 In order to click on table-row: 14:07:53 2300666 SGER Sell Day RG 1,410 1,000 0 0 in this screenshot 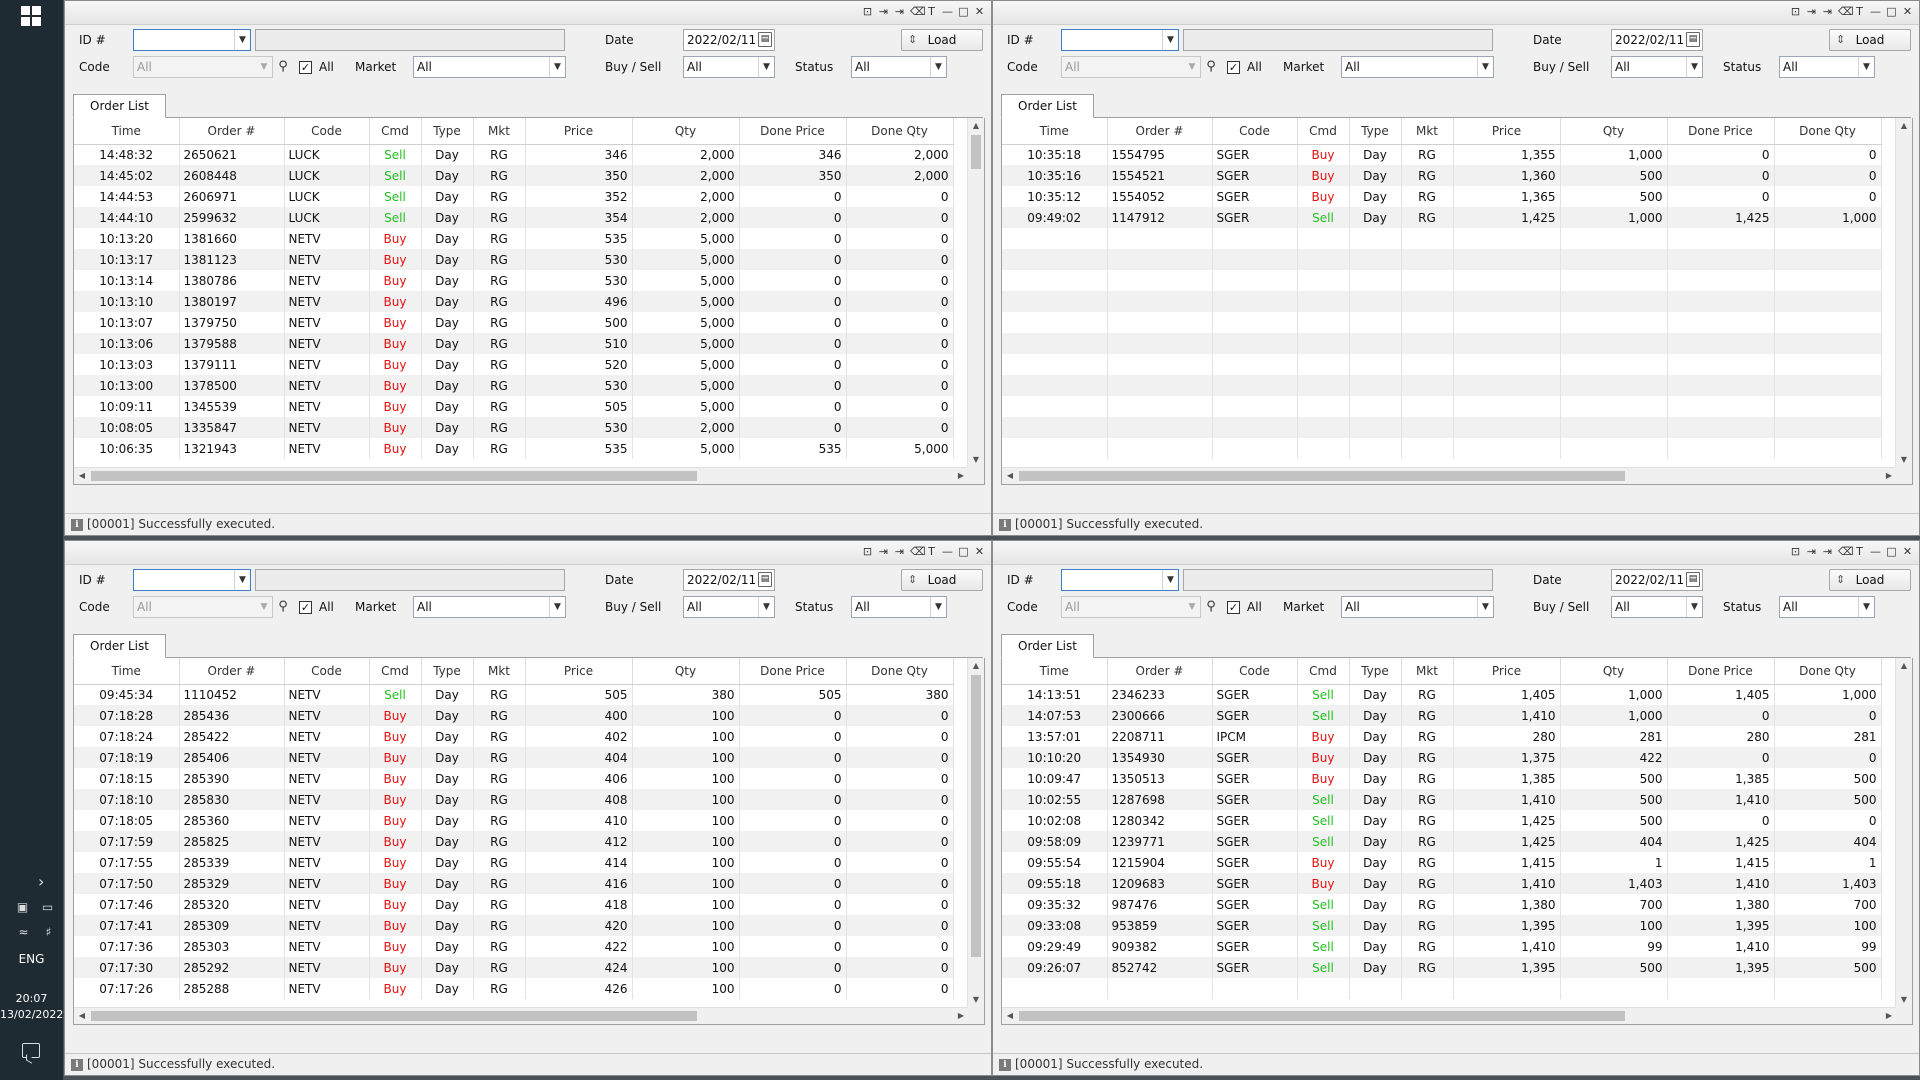, I will do `click(1442, 715)`.